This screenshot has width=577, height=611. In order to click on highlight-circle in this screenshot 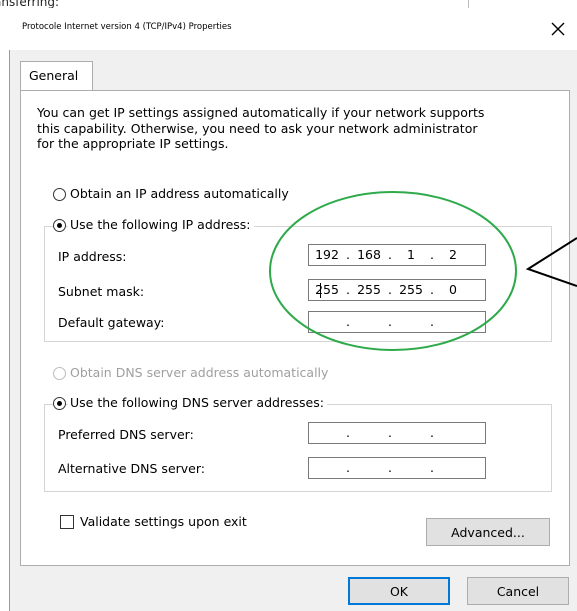, I will do `click(393, 271)`.